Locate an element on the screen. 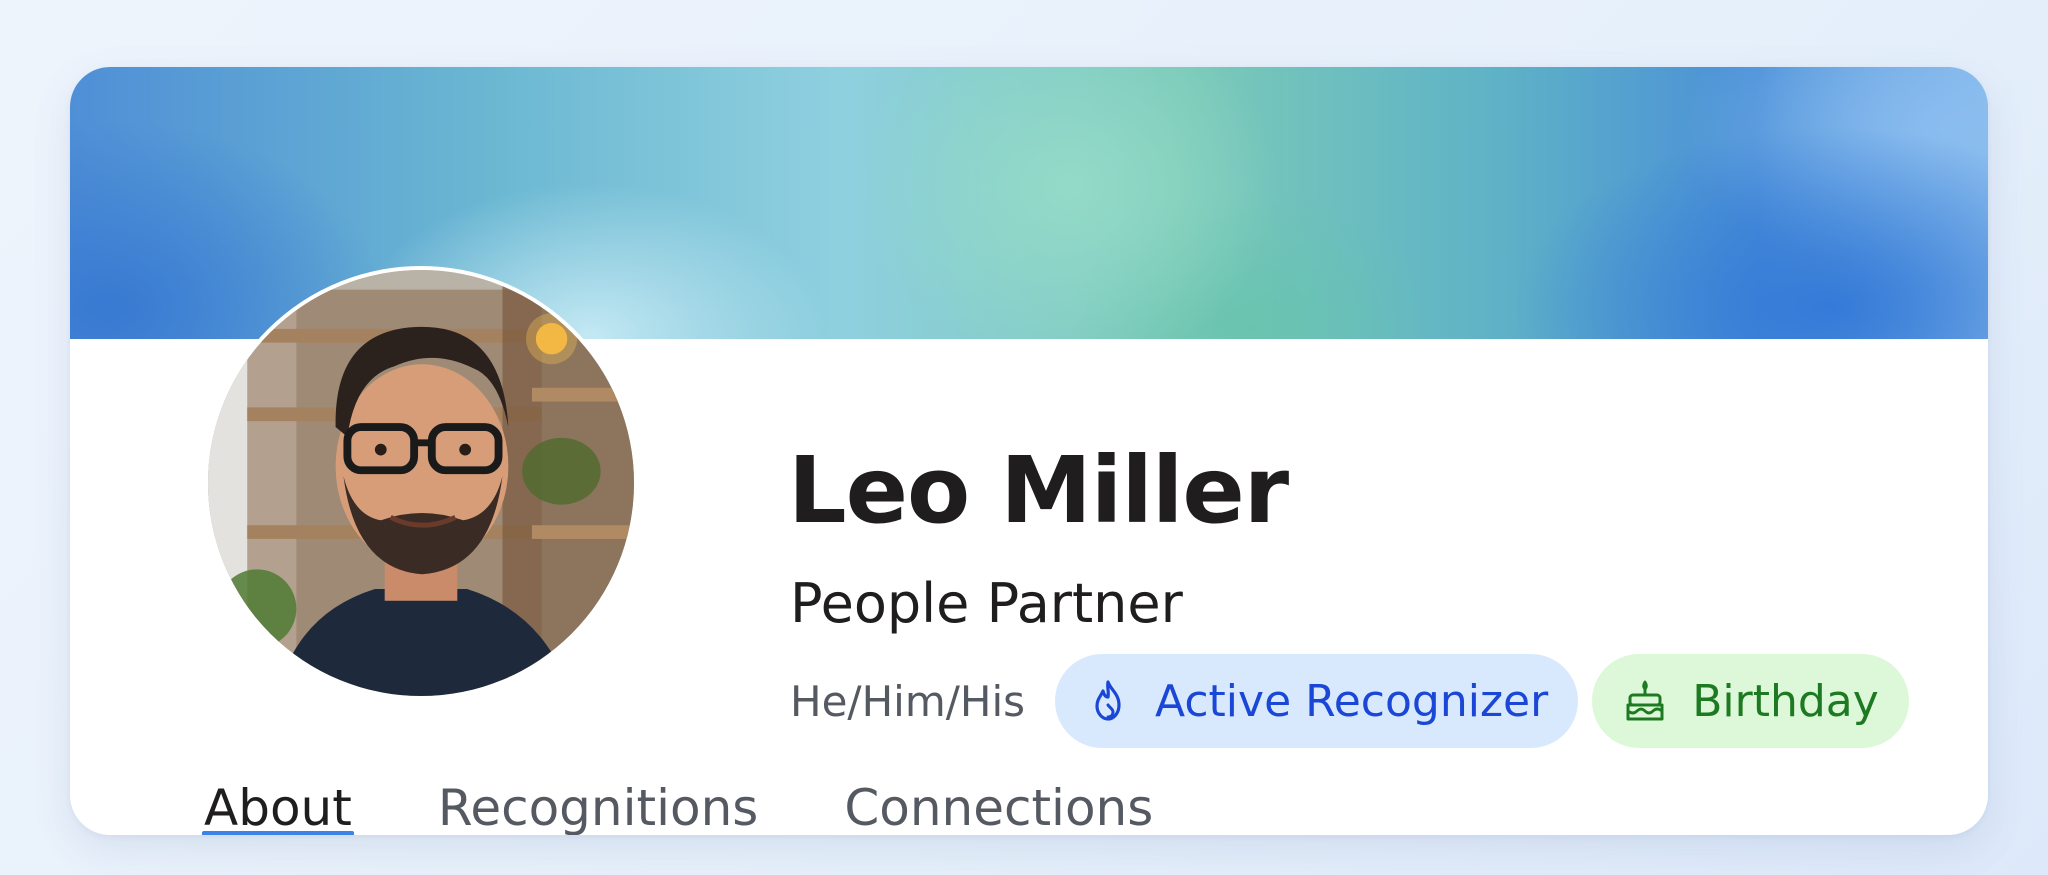  profile-meta-row: He/Him/His Active Recognizer Birthday is located at coordinates (1349, 701).